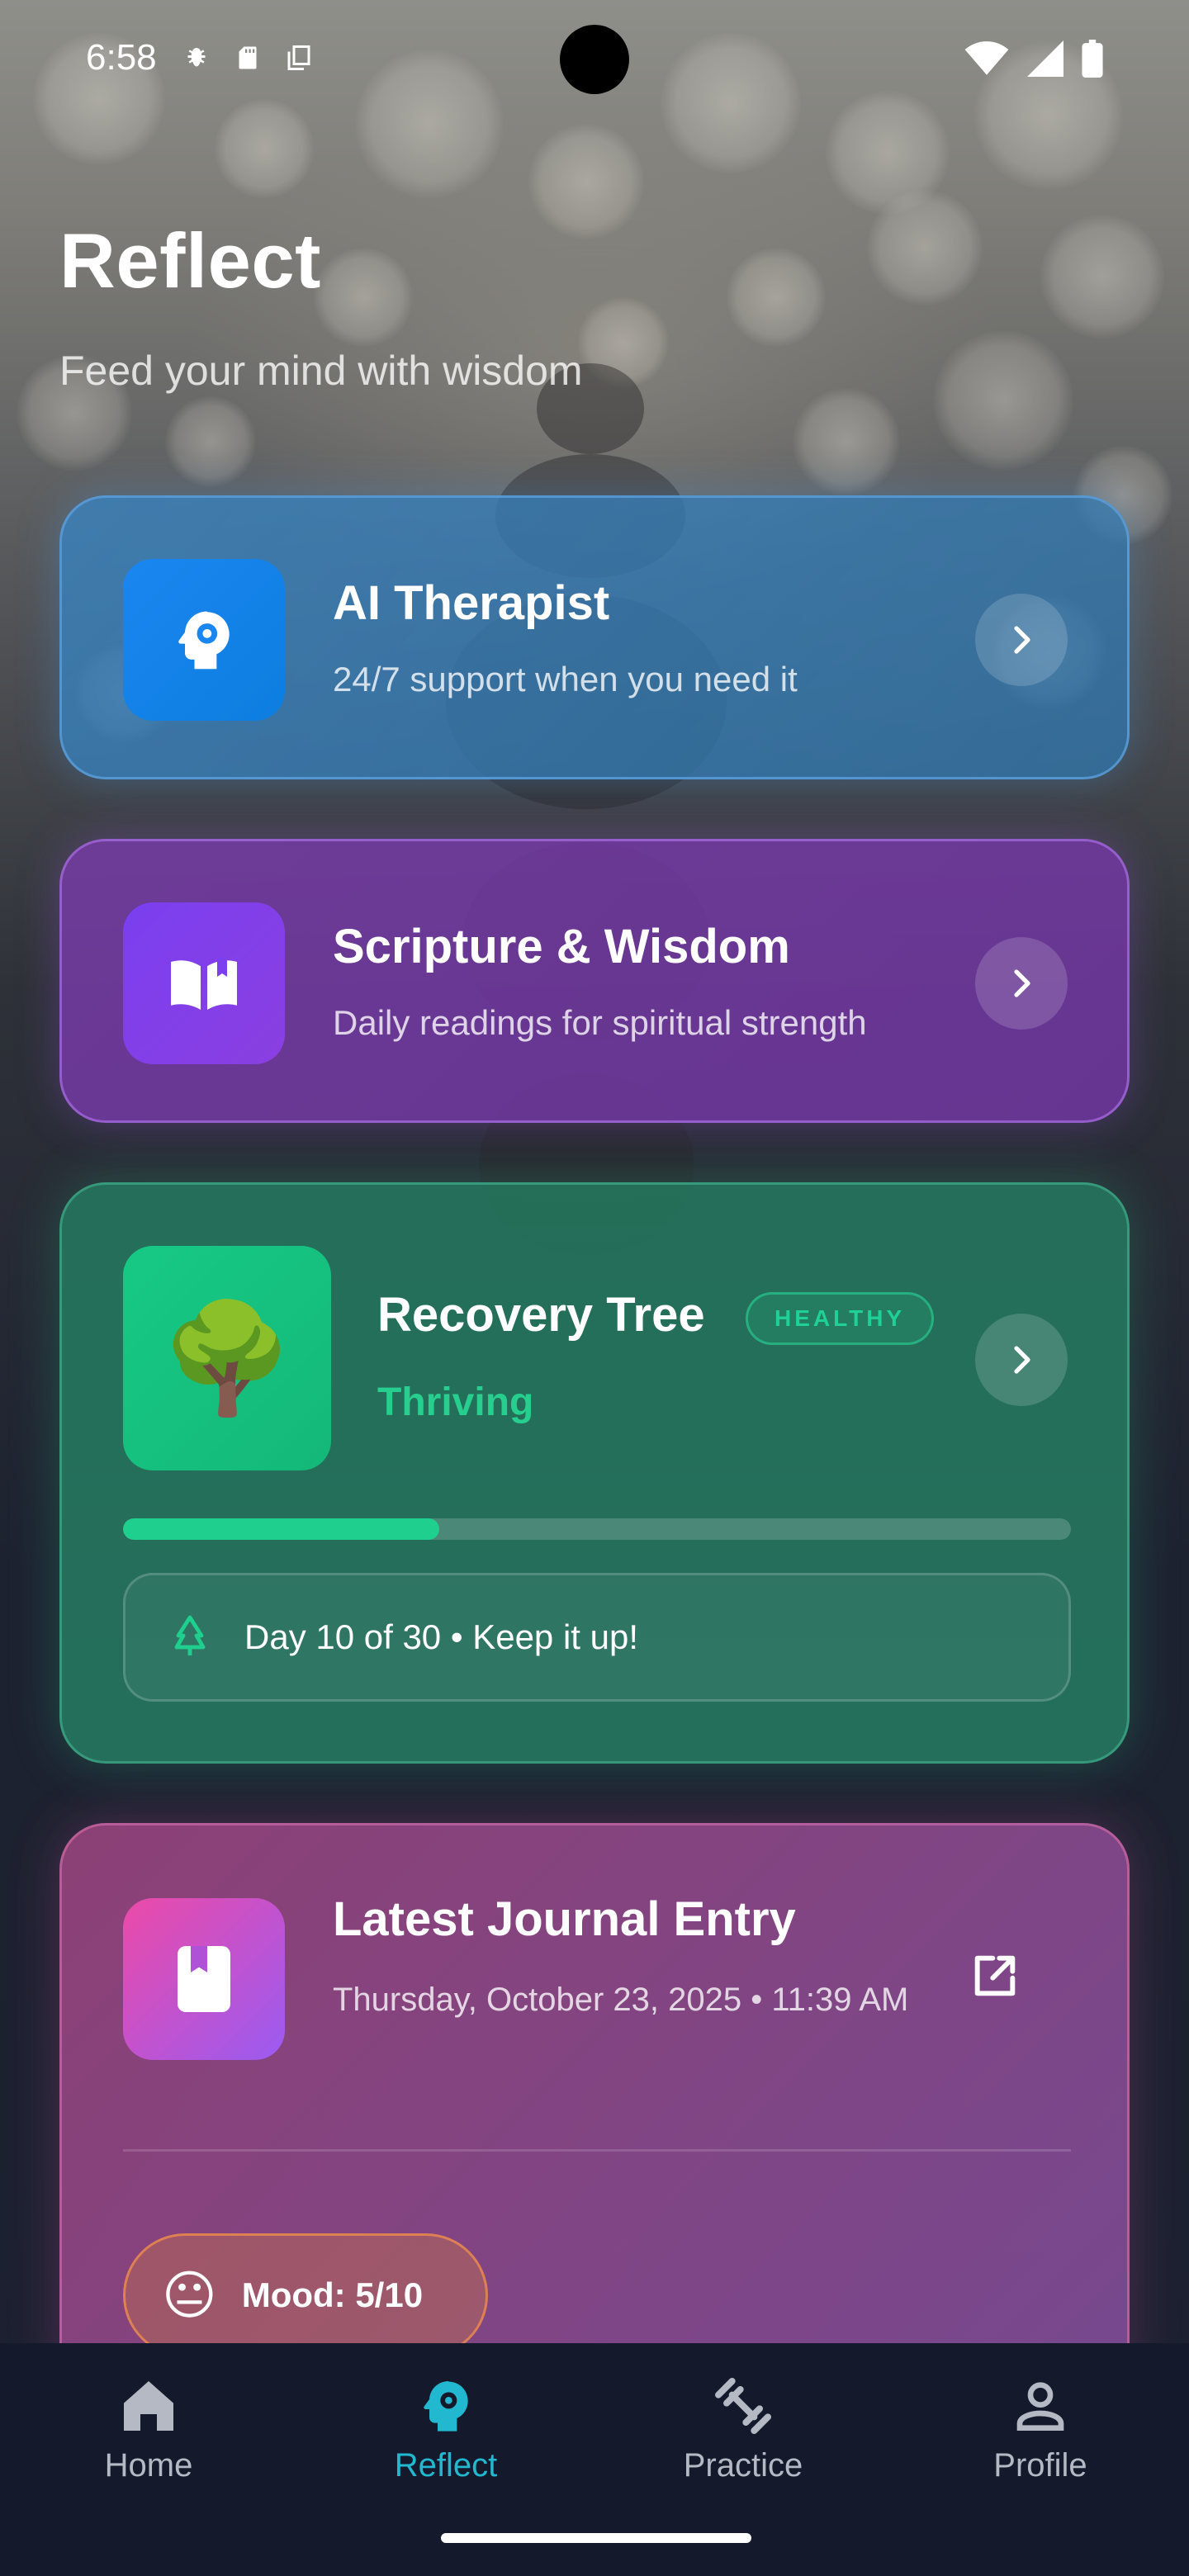 The height and width of the screenshot is (2576, 1189). I want to click on tree-outline-icon, so click(190, 1635).